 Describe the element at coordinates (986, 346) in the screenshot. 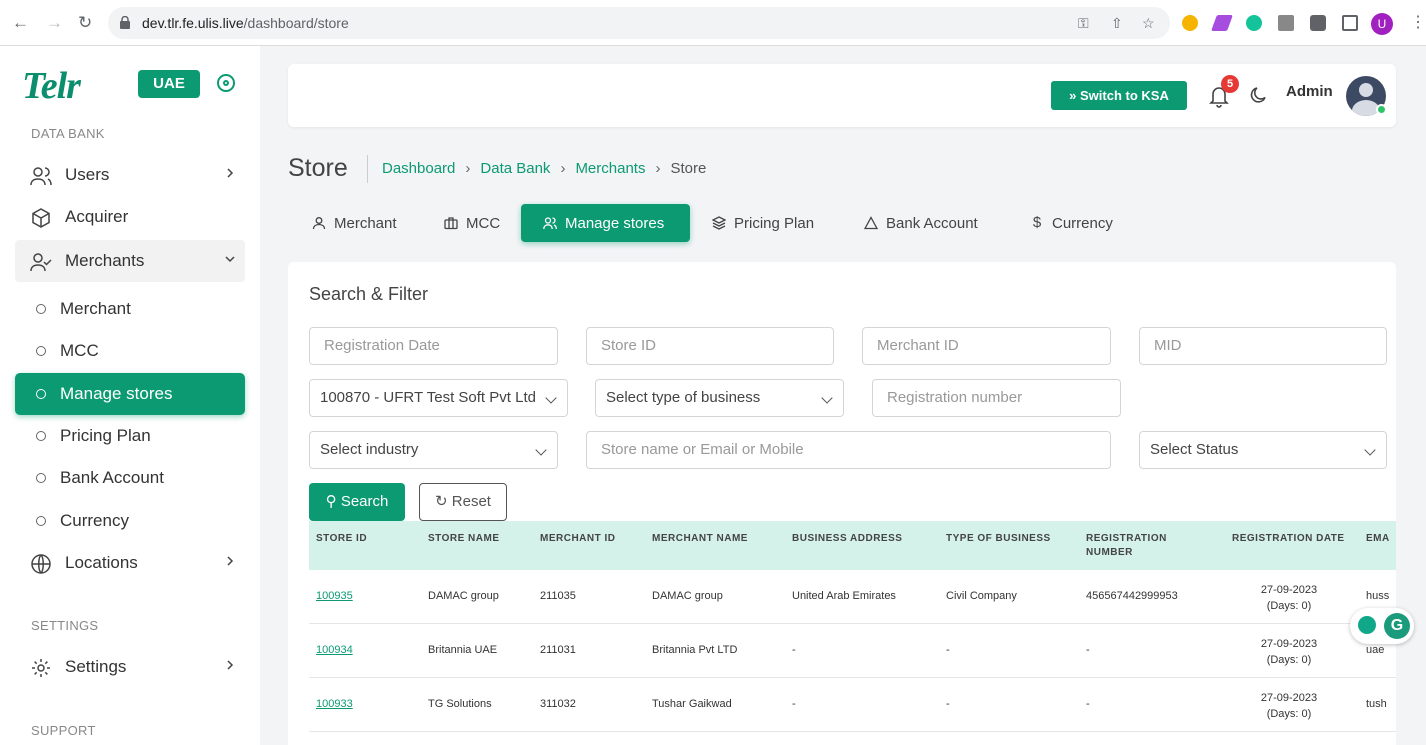

I see `merchant-id-input: Merchant ID` at that location.